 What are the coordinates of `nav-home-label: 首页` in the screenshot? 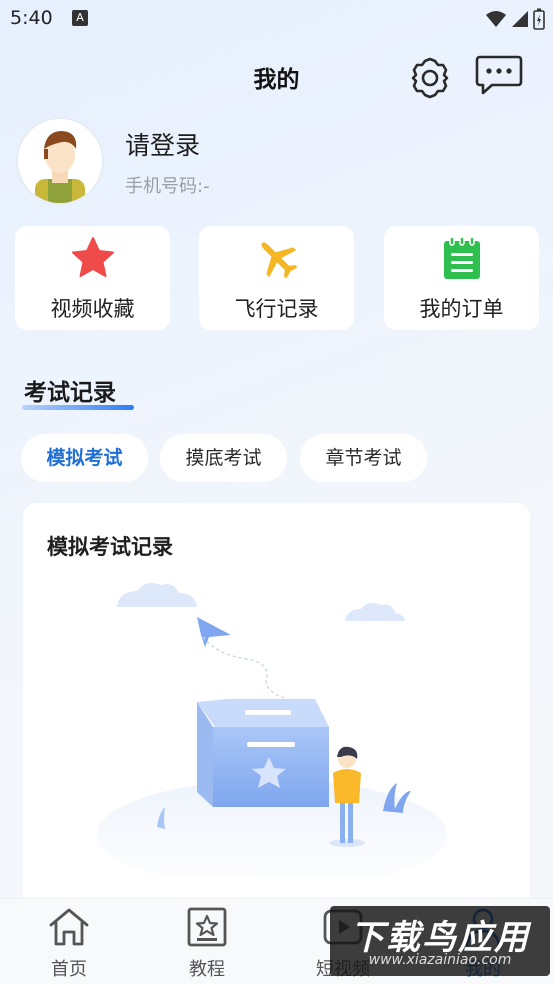 It's located at (69, 969).